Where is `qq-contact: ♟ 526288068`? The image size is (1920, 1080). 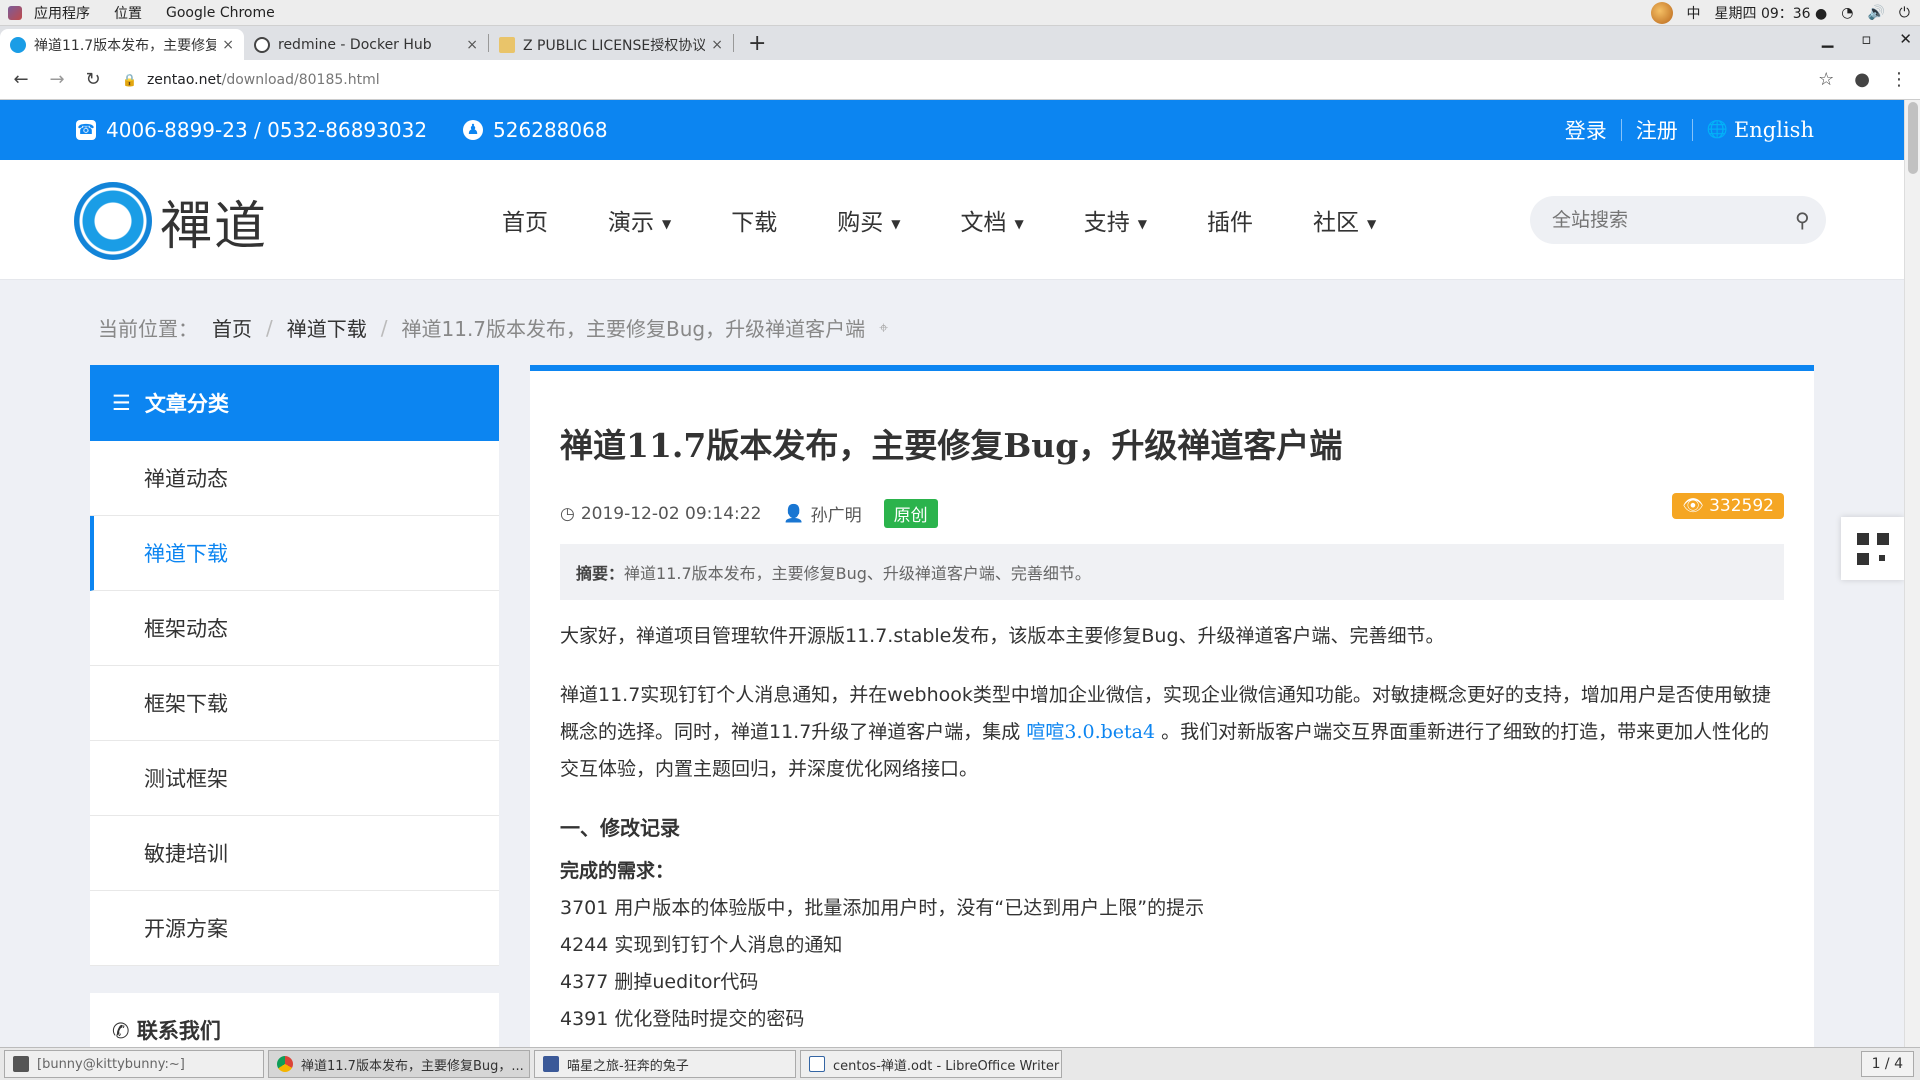
qq-contact: ♟ 526288068 is located at coordinates (535, 130).